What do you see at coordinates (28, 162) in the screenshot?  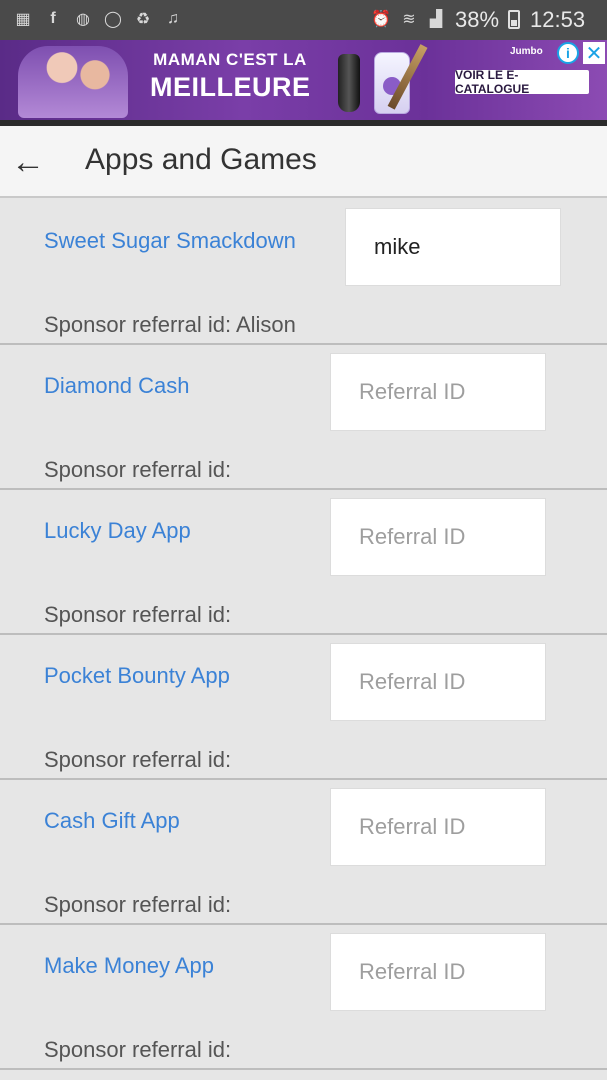 I see `back-arrow-icon: ←` at bounding box center [28, 162].